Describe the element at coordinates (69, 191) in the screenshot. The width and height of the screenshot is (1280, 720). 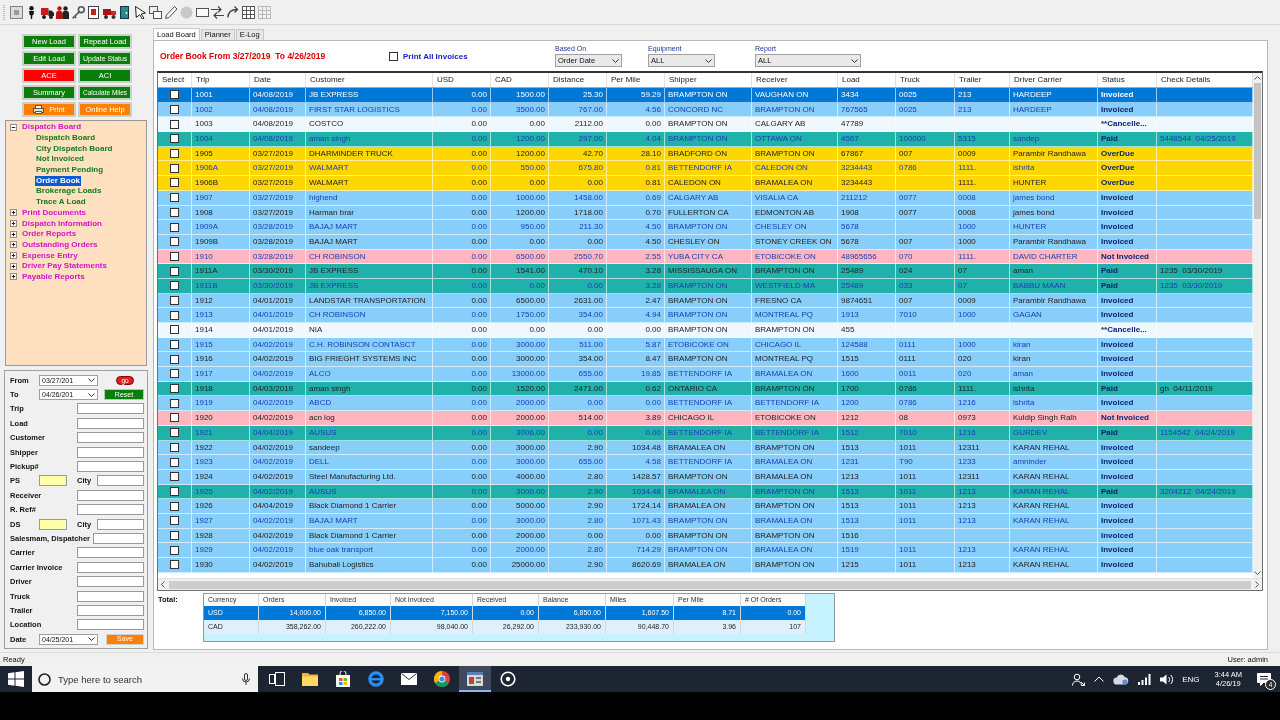
I see `tree-item: Brokerage Loads` at that location.